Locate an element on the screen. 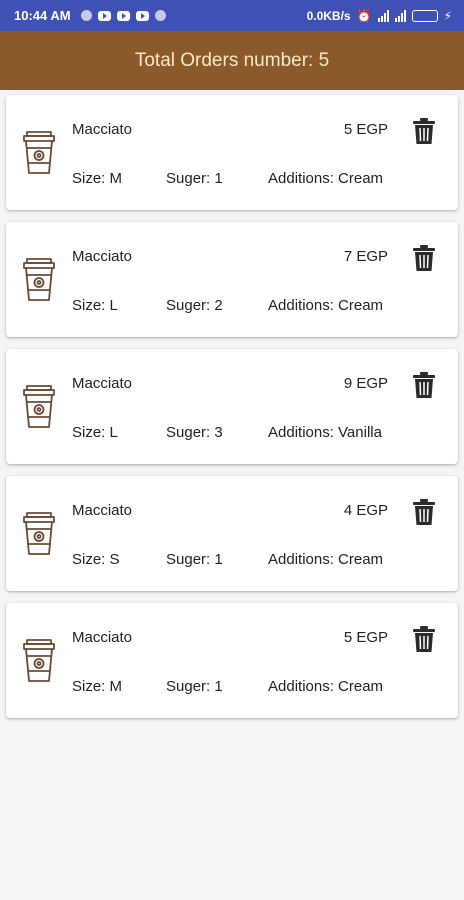  order-additions: Additions: Vanilla is located at coordinates (325, 432).